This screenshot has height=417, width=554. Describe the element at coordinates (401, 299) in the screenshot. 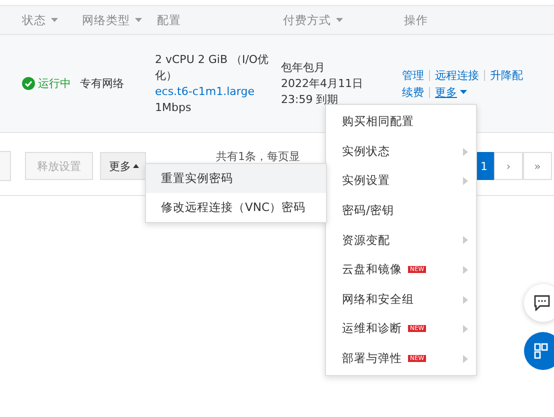

I see `menu-item: 网络和安全组` at that location.